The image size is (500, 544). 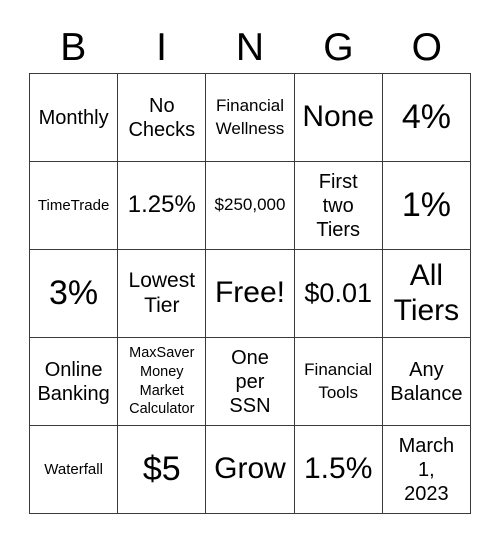 I want to click on bingo-cell: 1%, so click(x=426, y=206).